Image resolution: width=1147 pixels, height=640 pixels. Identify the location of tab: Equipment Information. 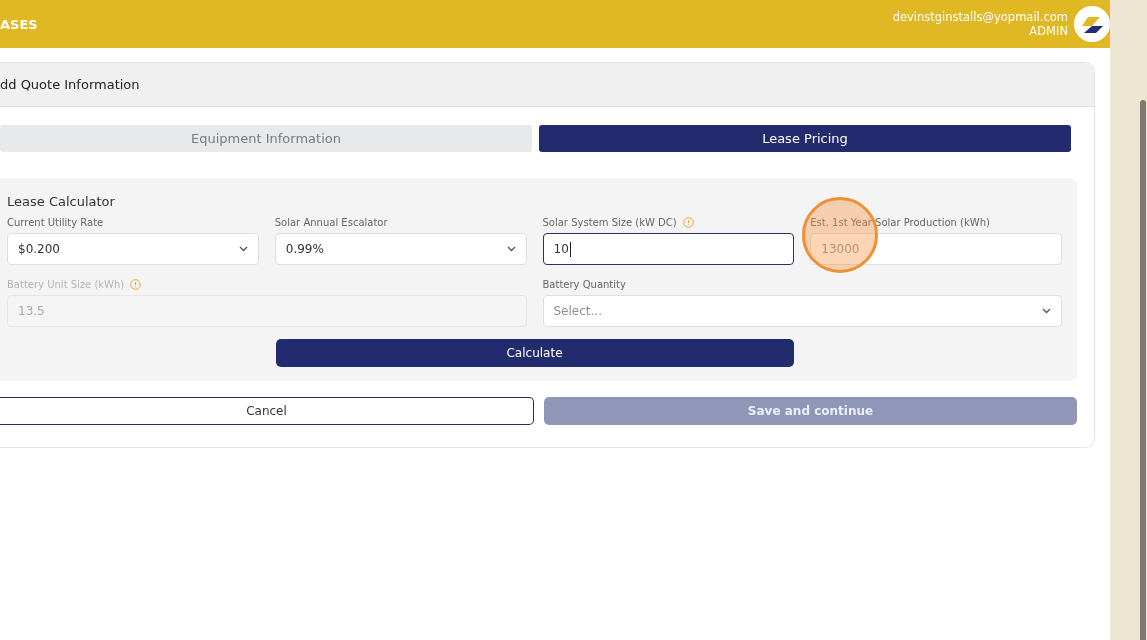
(266, 138).